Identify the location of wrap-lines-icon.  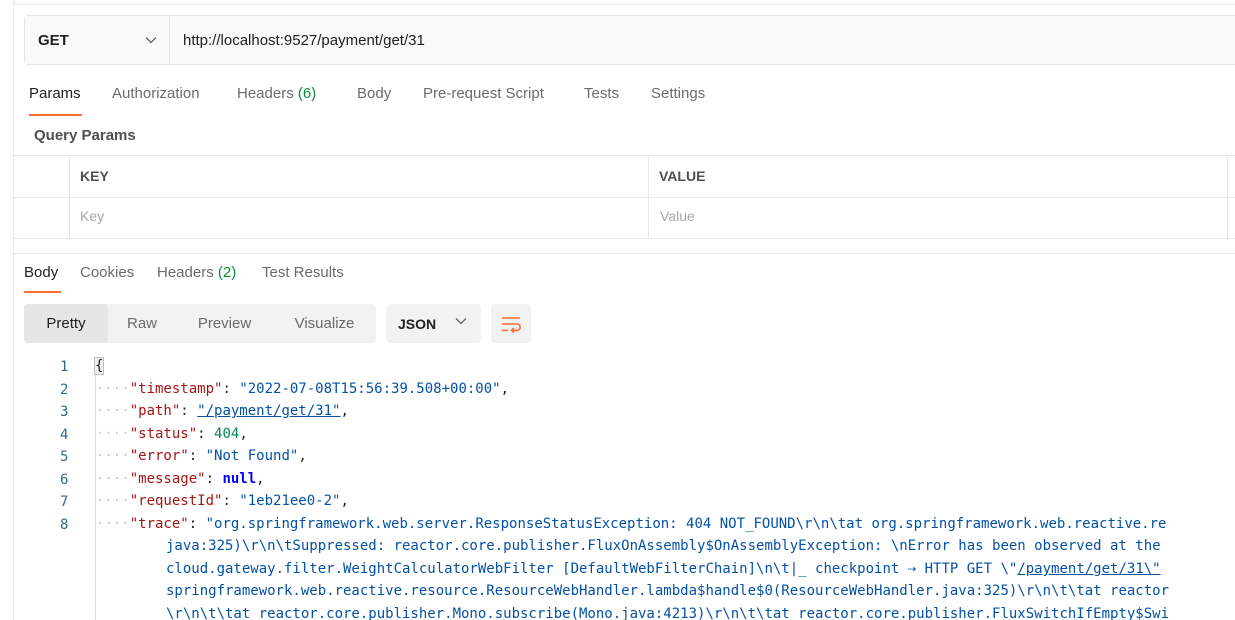
(511, 324).